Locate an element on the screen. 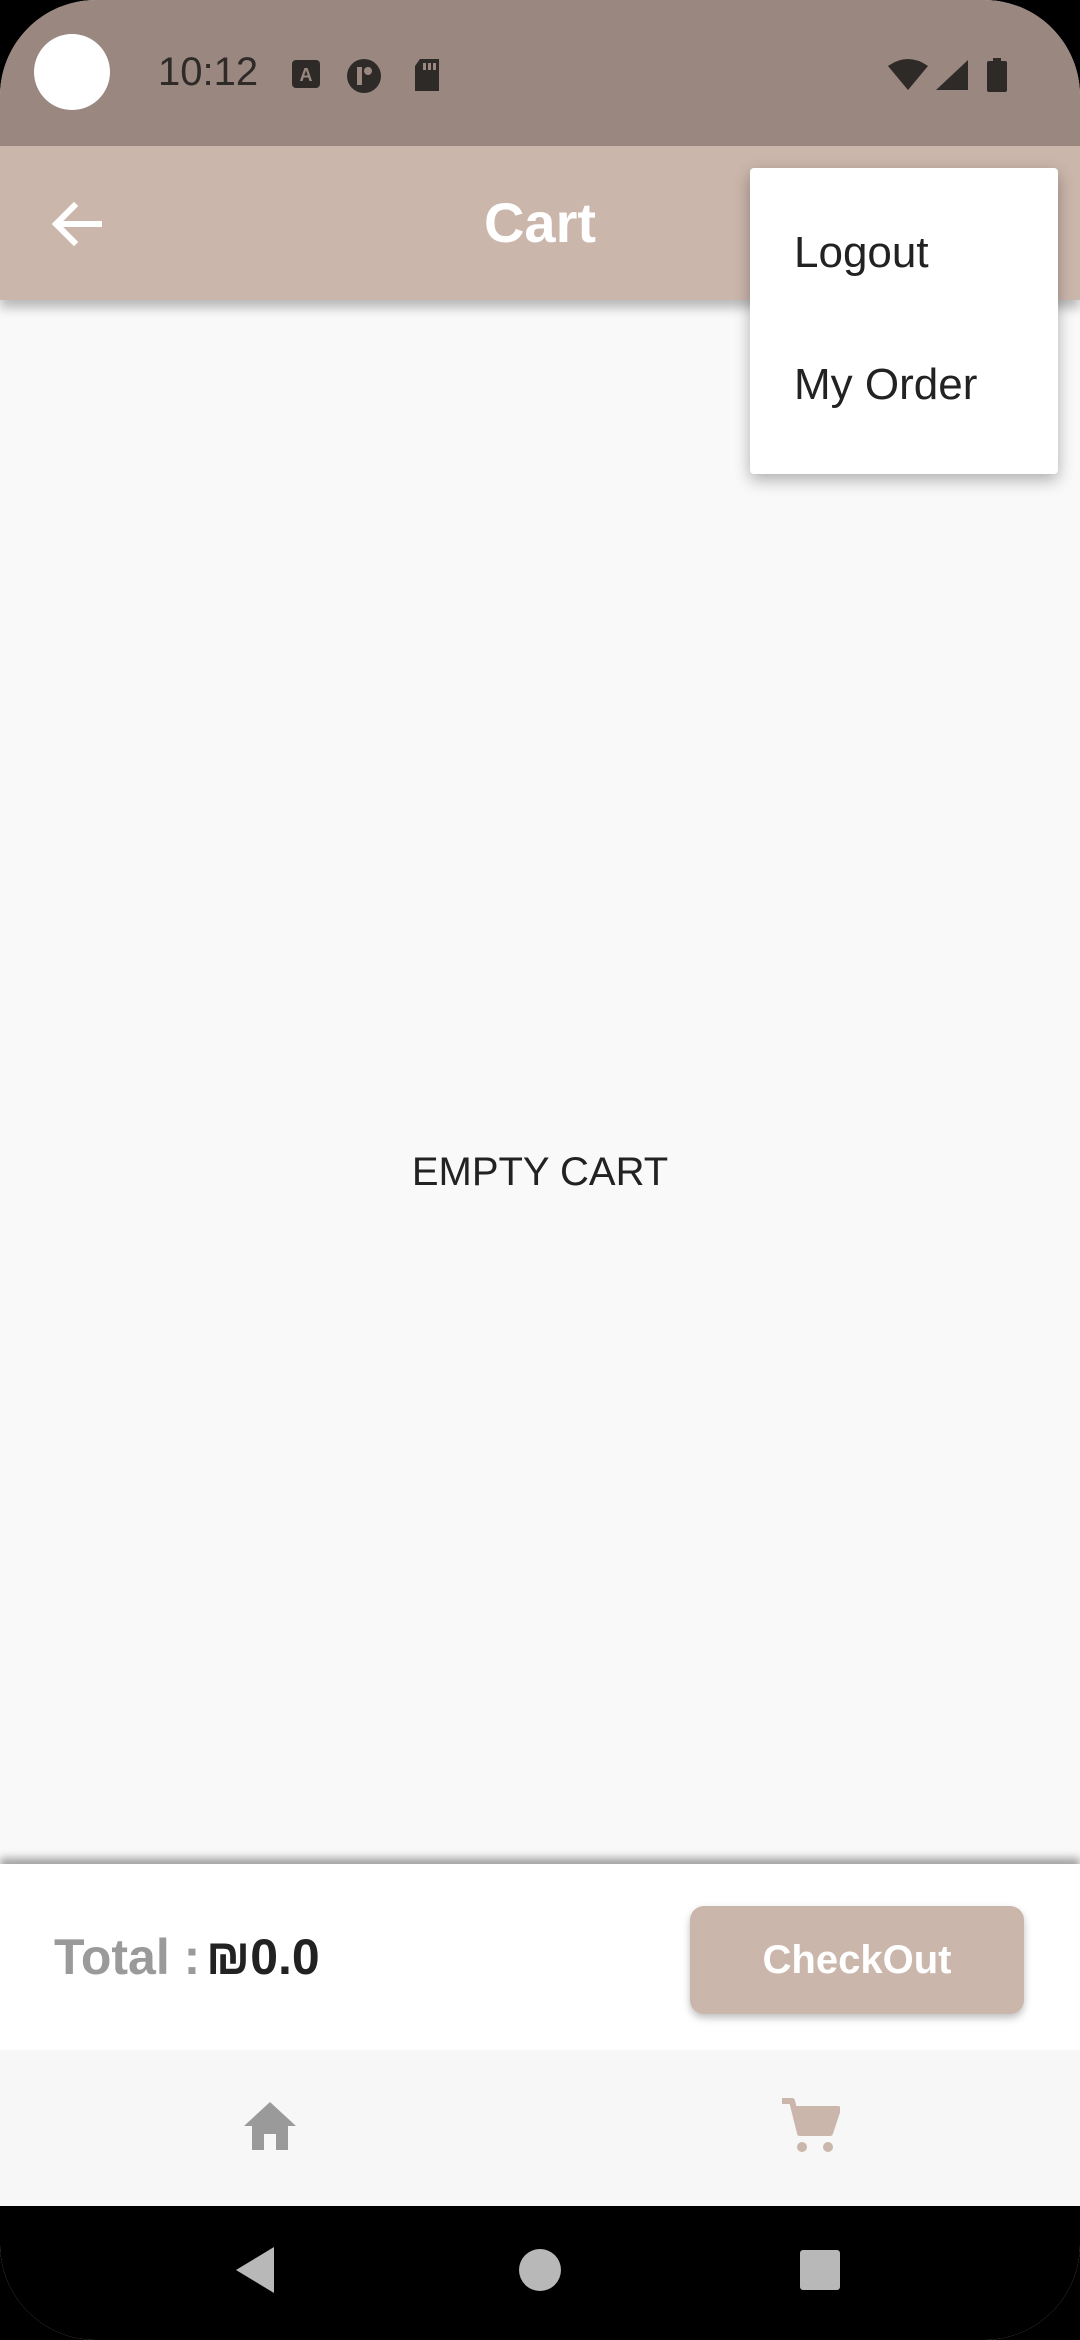  cell-signal-icon is located at coordinates (952, 74).